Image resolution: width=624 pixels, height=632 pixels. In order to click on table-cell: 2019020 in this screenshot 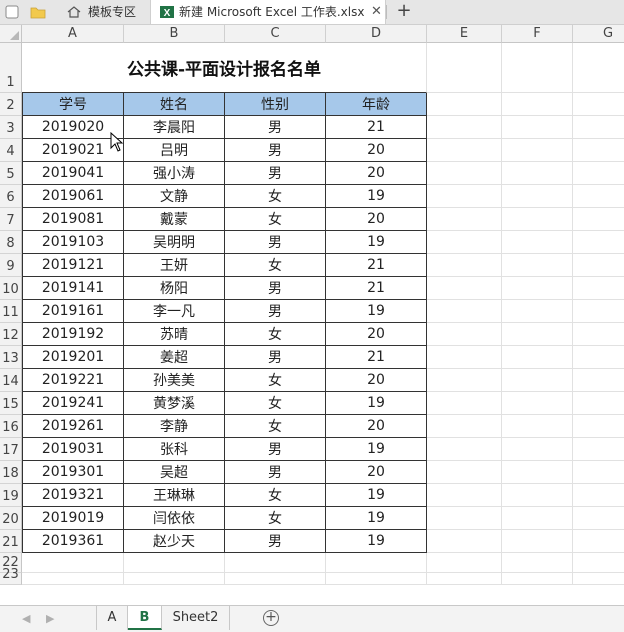, I will do `click(73, 127)`.